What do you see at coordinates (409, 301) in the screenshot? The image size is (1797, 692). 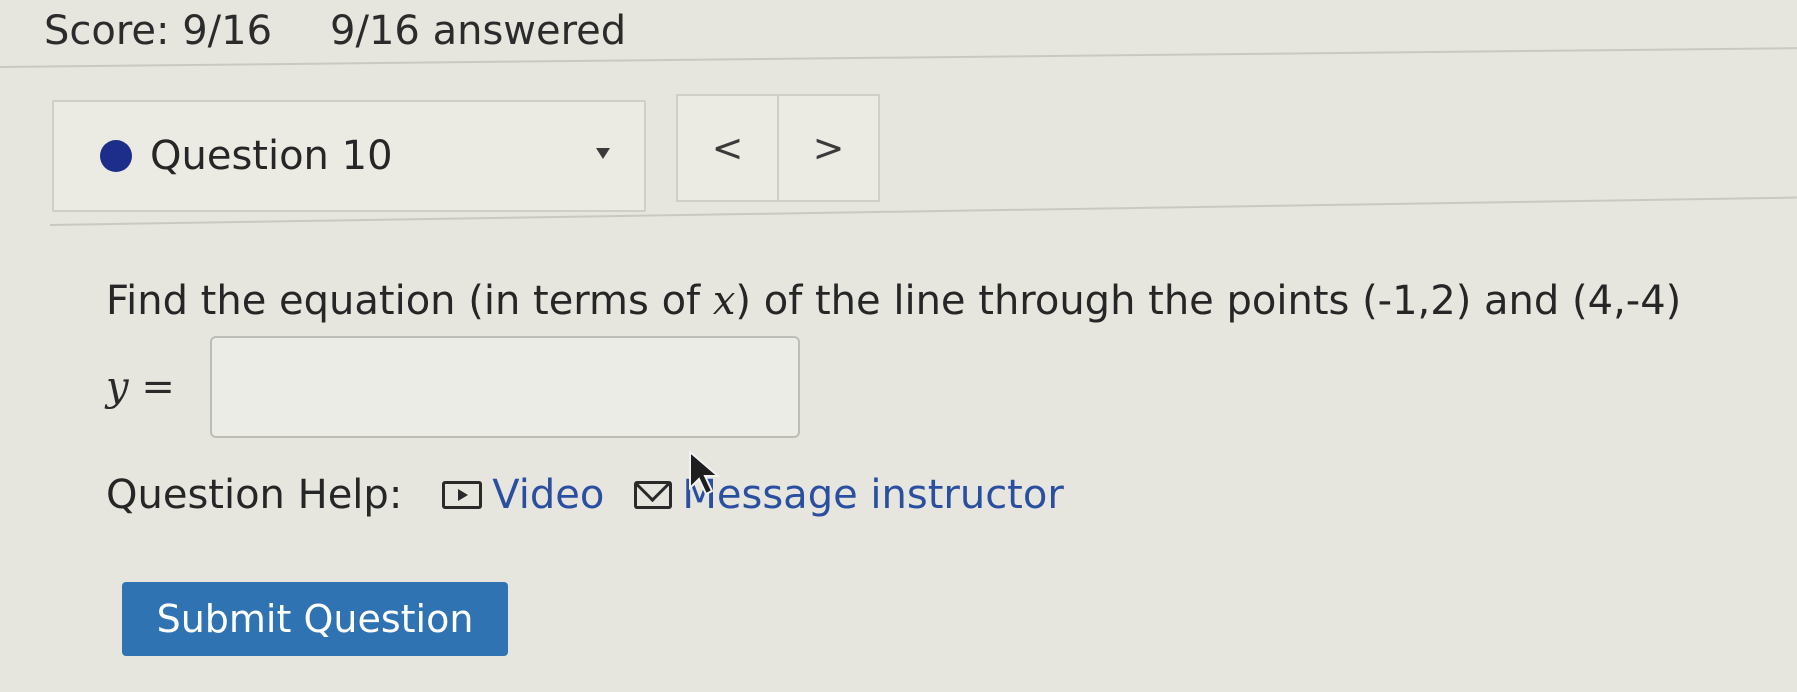 I see `prompt-text-start: Find the equation (in terms of` at bounding box center [409, 301].